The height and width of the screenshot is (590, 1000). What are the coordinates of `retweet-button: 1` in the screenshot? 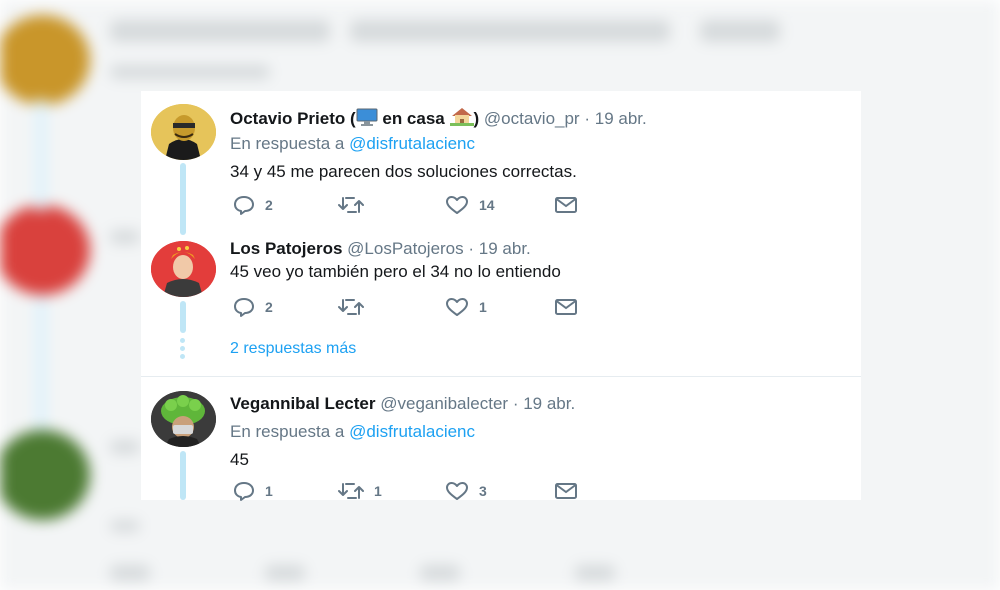 It's located at (360, 491).